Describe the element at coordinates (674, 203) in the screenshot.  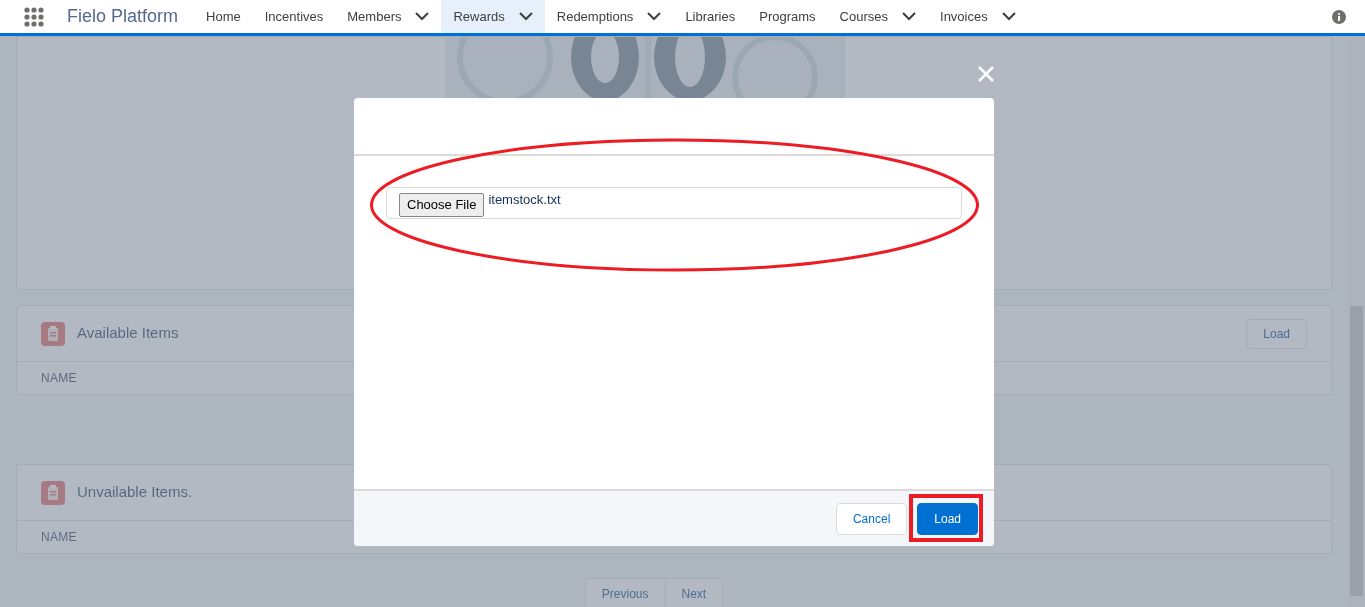
I see `file-upload-field: Choose File itemstock.txt` at that location.